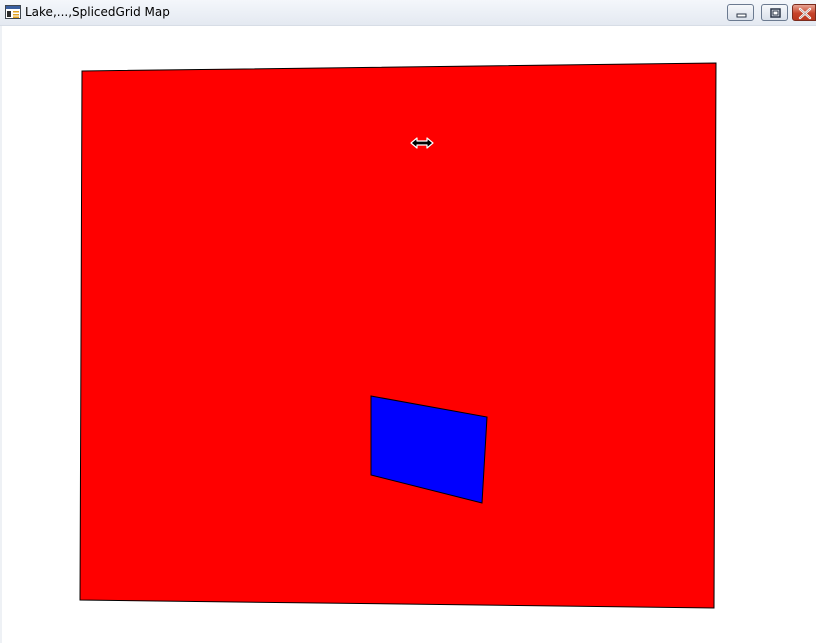 The width and height of the screenshot is (816, 643). I want to click on close-icon, so click(805, 13).